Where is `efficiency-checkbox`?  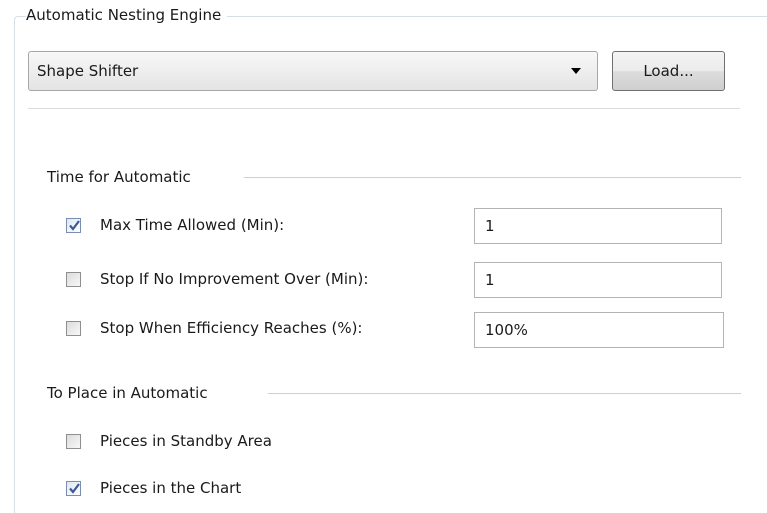 efficiency-checkbox is located at coordinates (73, 328).